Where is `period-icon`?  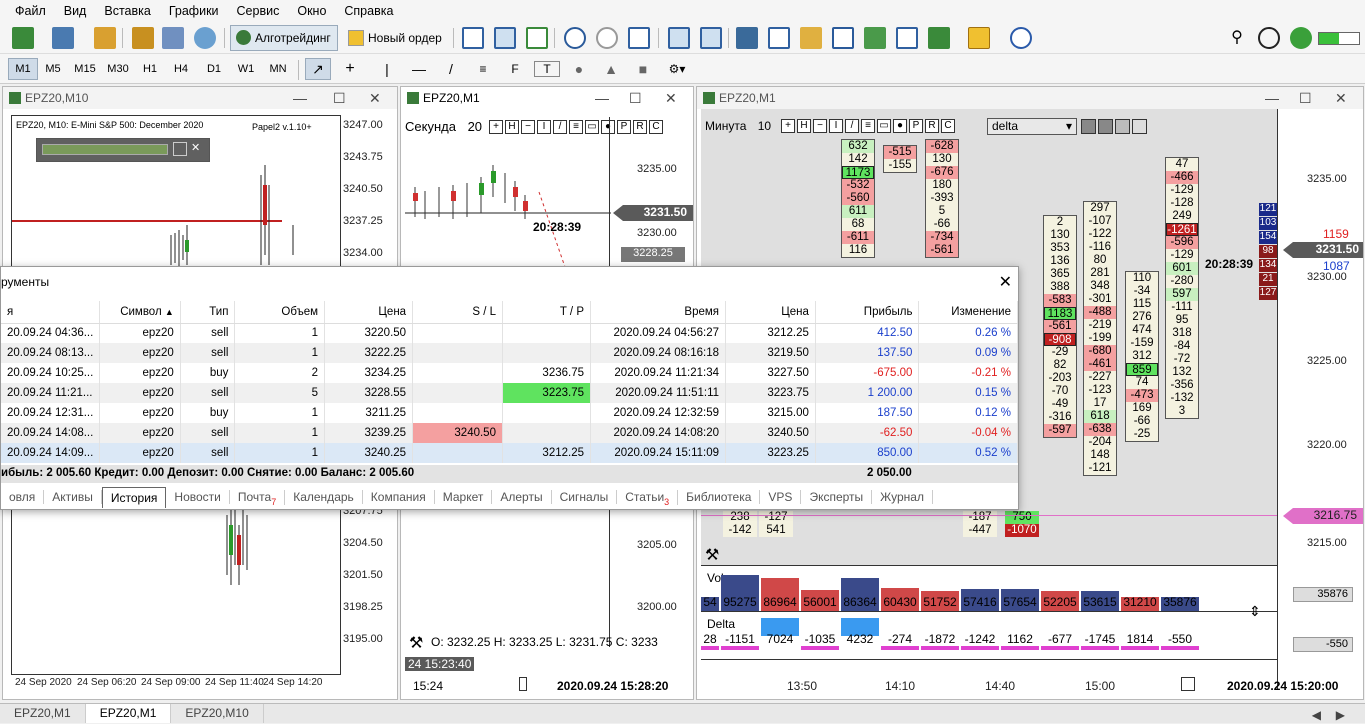 period-icon is located at coordinates (843, 38).